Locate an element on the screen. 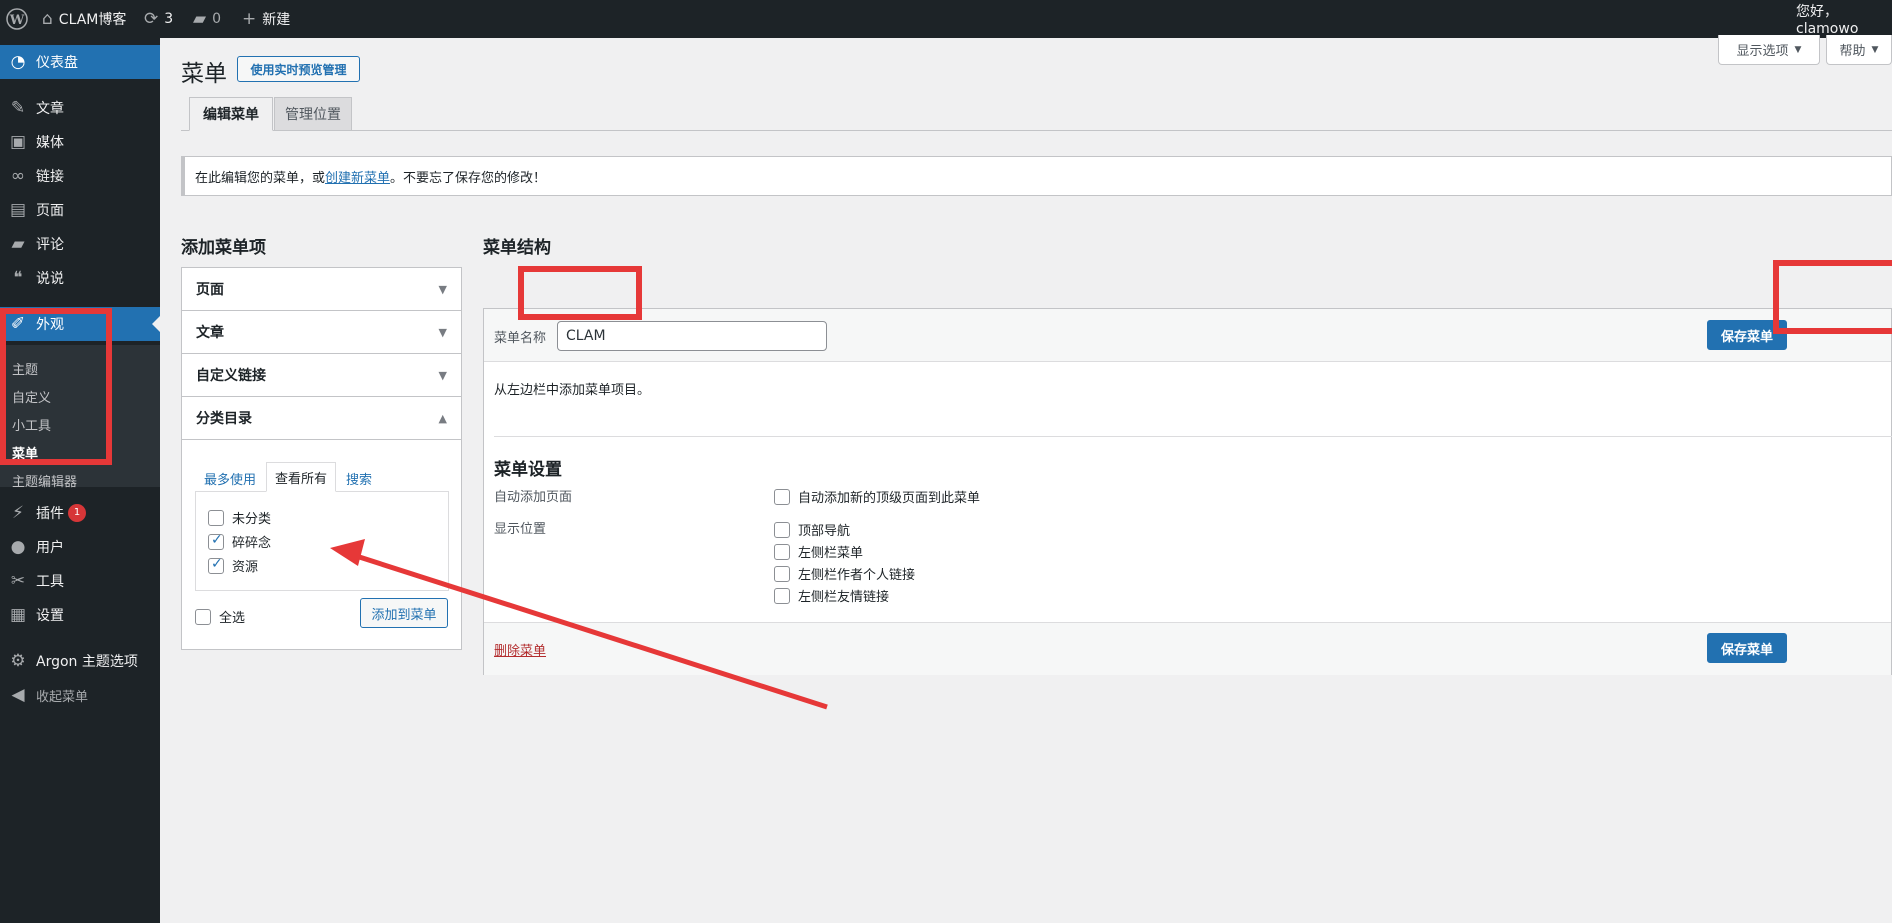 This screenshot has height=923, width=1892. pin-icon: ✎ is located at coordinates (18, 108).